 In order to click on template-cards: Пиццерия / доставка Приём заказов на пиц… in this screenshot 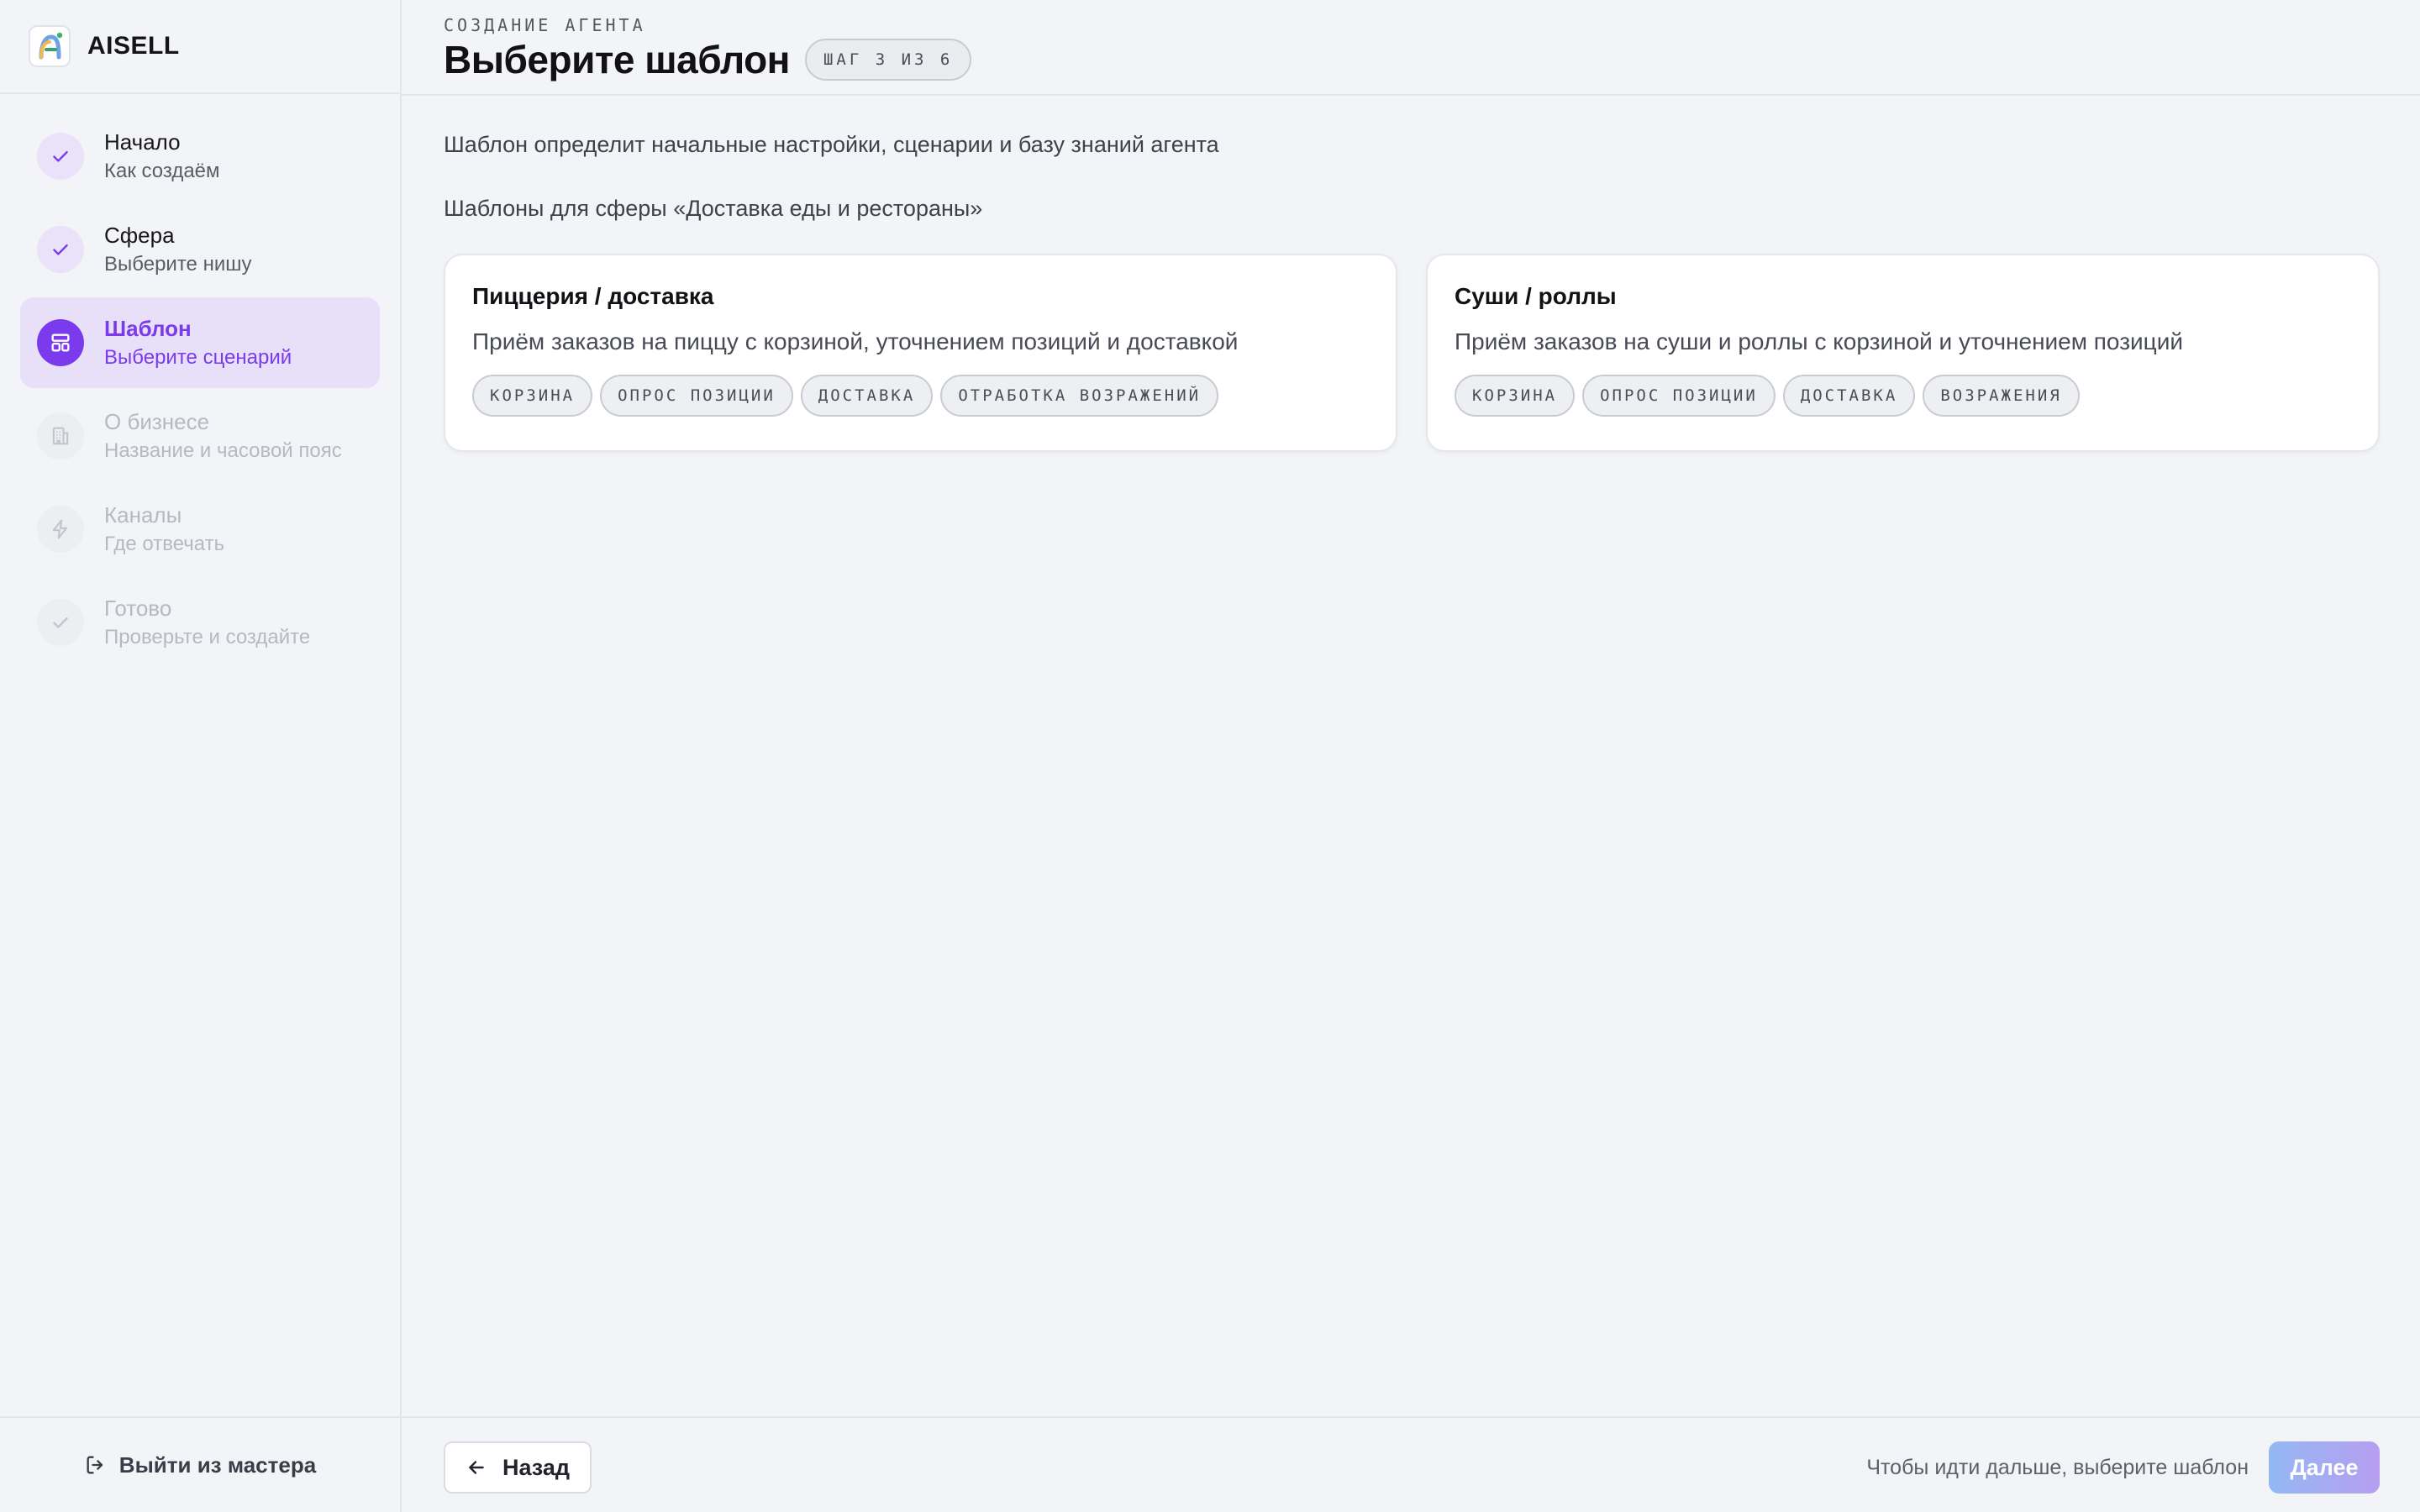, I will do `click(1412, 353)`.